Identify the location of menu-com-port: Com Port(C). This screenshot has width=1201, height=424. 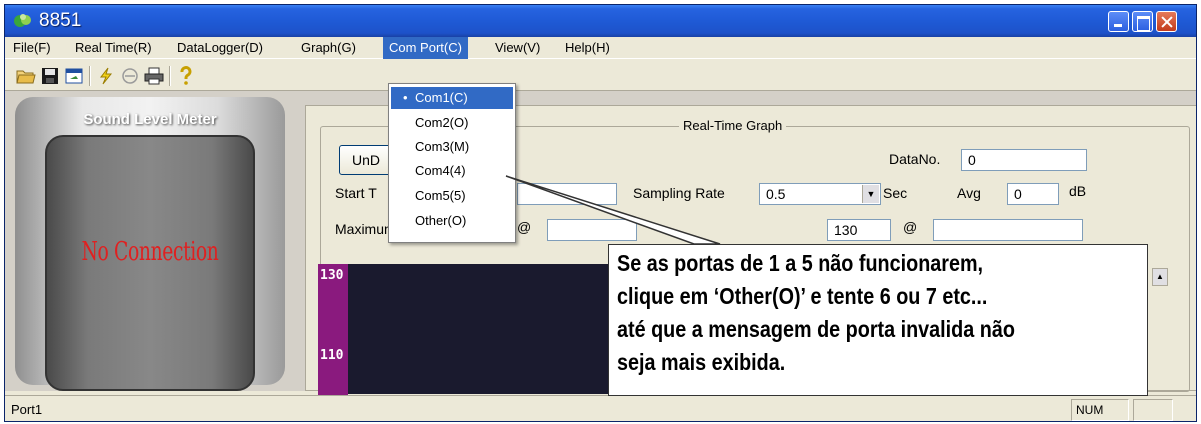
(425, 48).